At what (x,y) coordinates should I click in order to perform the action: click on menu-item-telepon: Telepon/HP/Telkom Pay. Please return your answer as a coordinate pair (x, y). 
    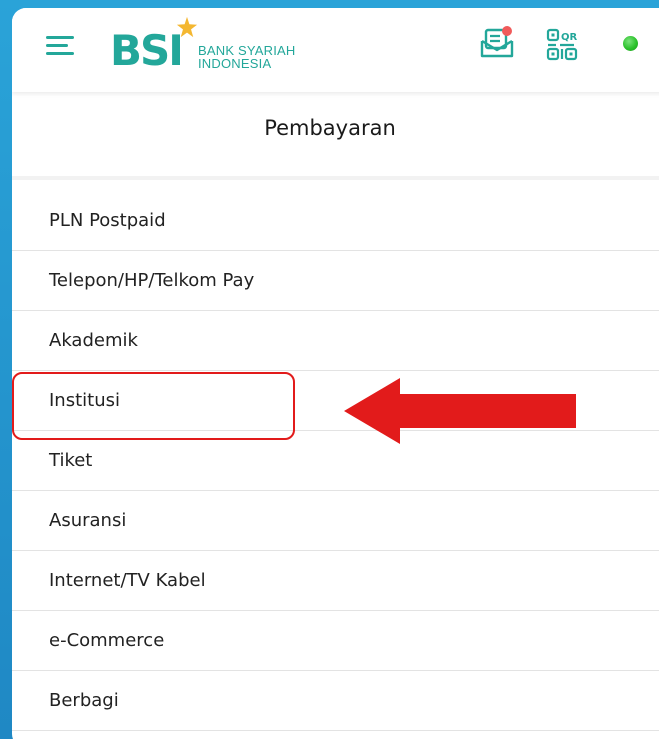
    Looking at the image, I should click on (335, 281).